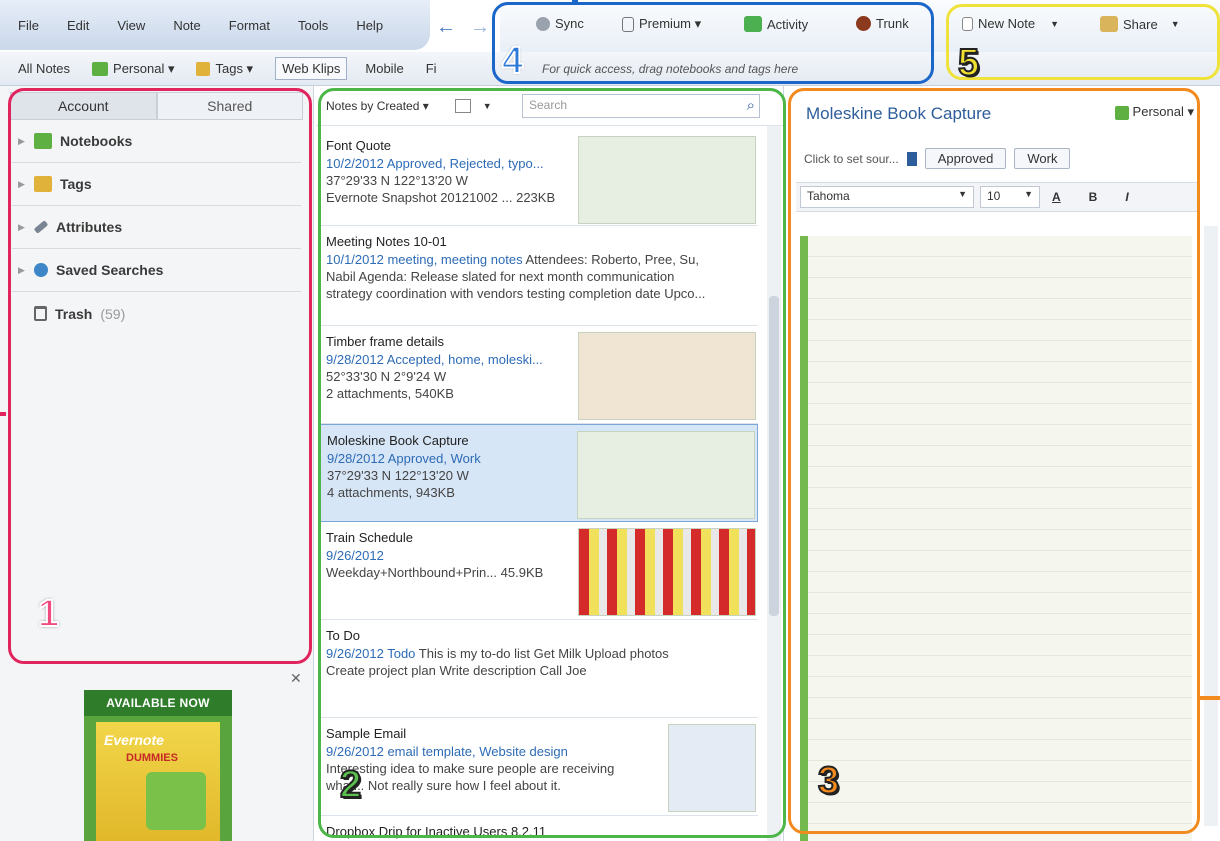  What do you see at coordinates (887, 197) in the screenshot?
I see `font-family-select: Tahoma ▼` at bounding box center [887, 197].